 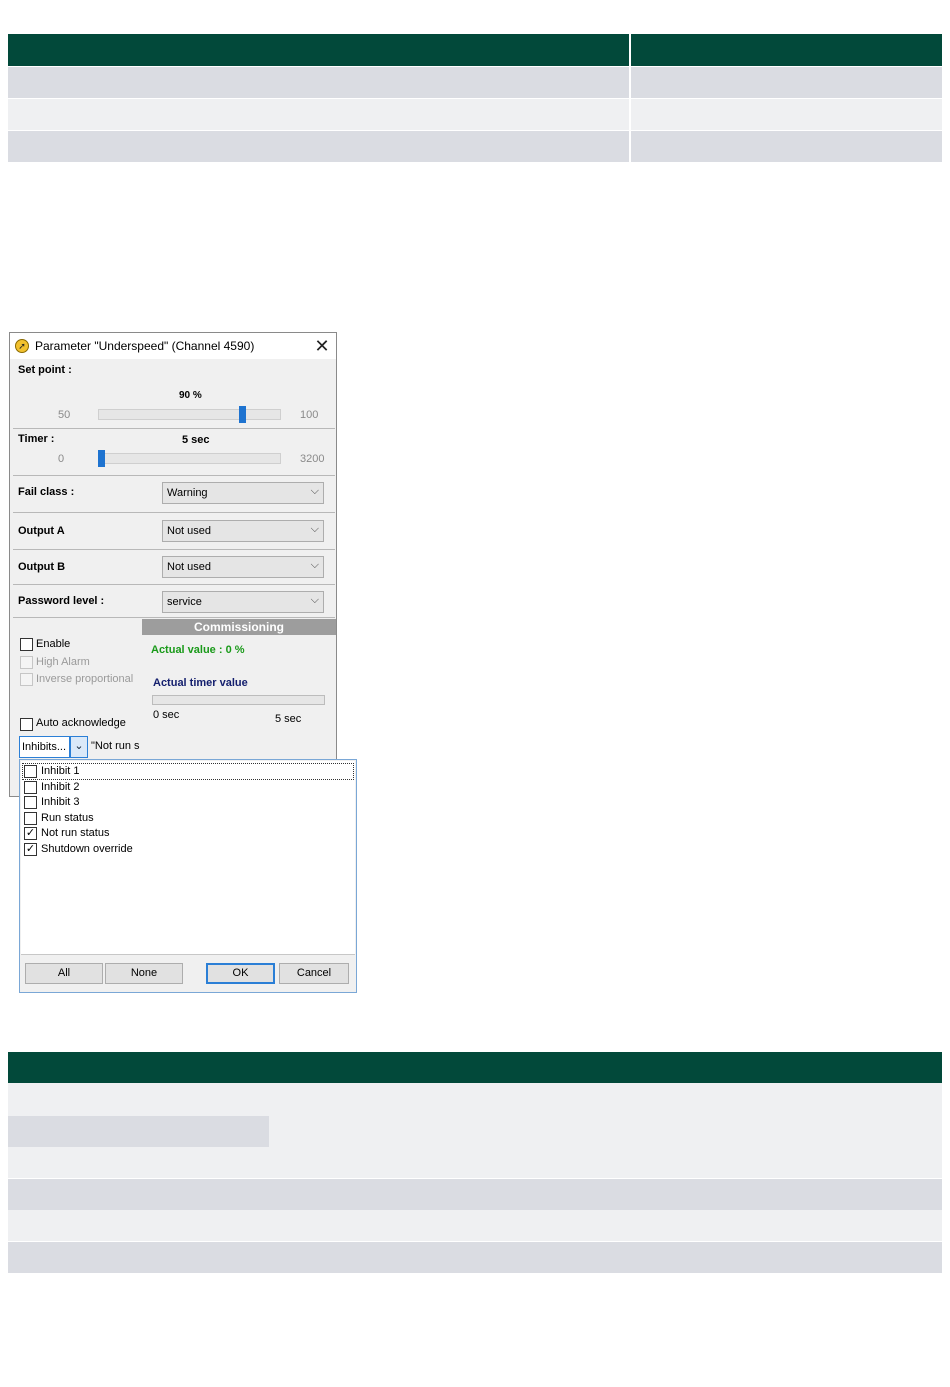 What do you see at coordinates (475, 50) in the screenshot?
I see `top-table-header` at bounding box center [475, 50].